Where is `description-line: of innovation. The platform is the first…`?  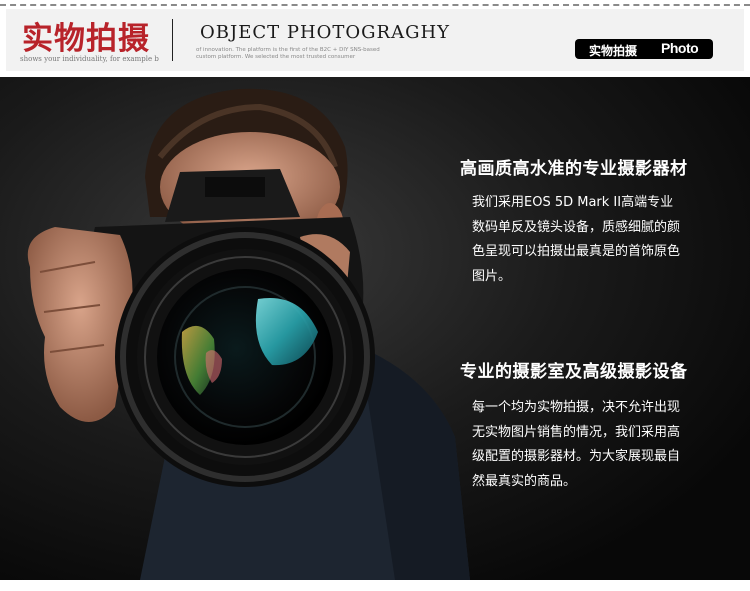
description-line: of innovation. The platform is the first… is located at coordinates (288, 50).